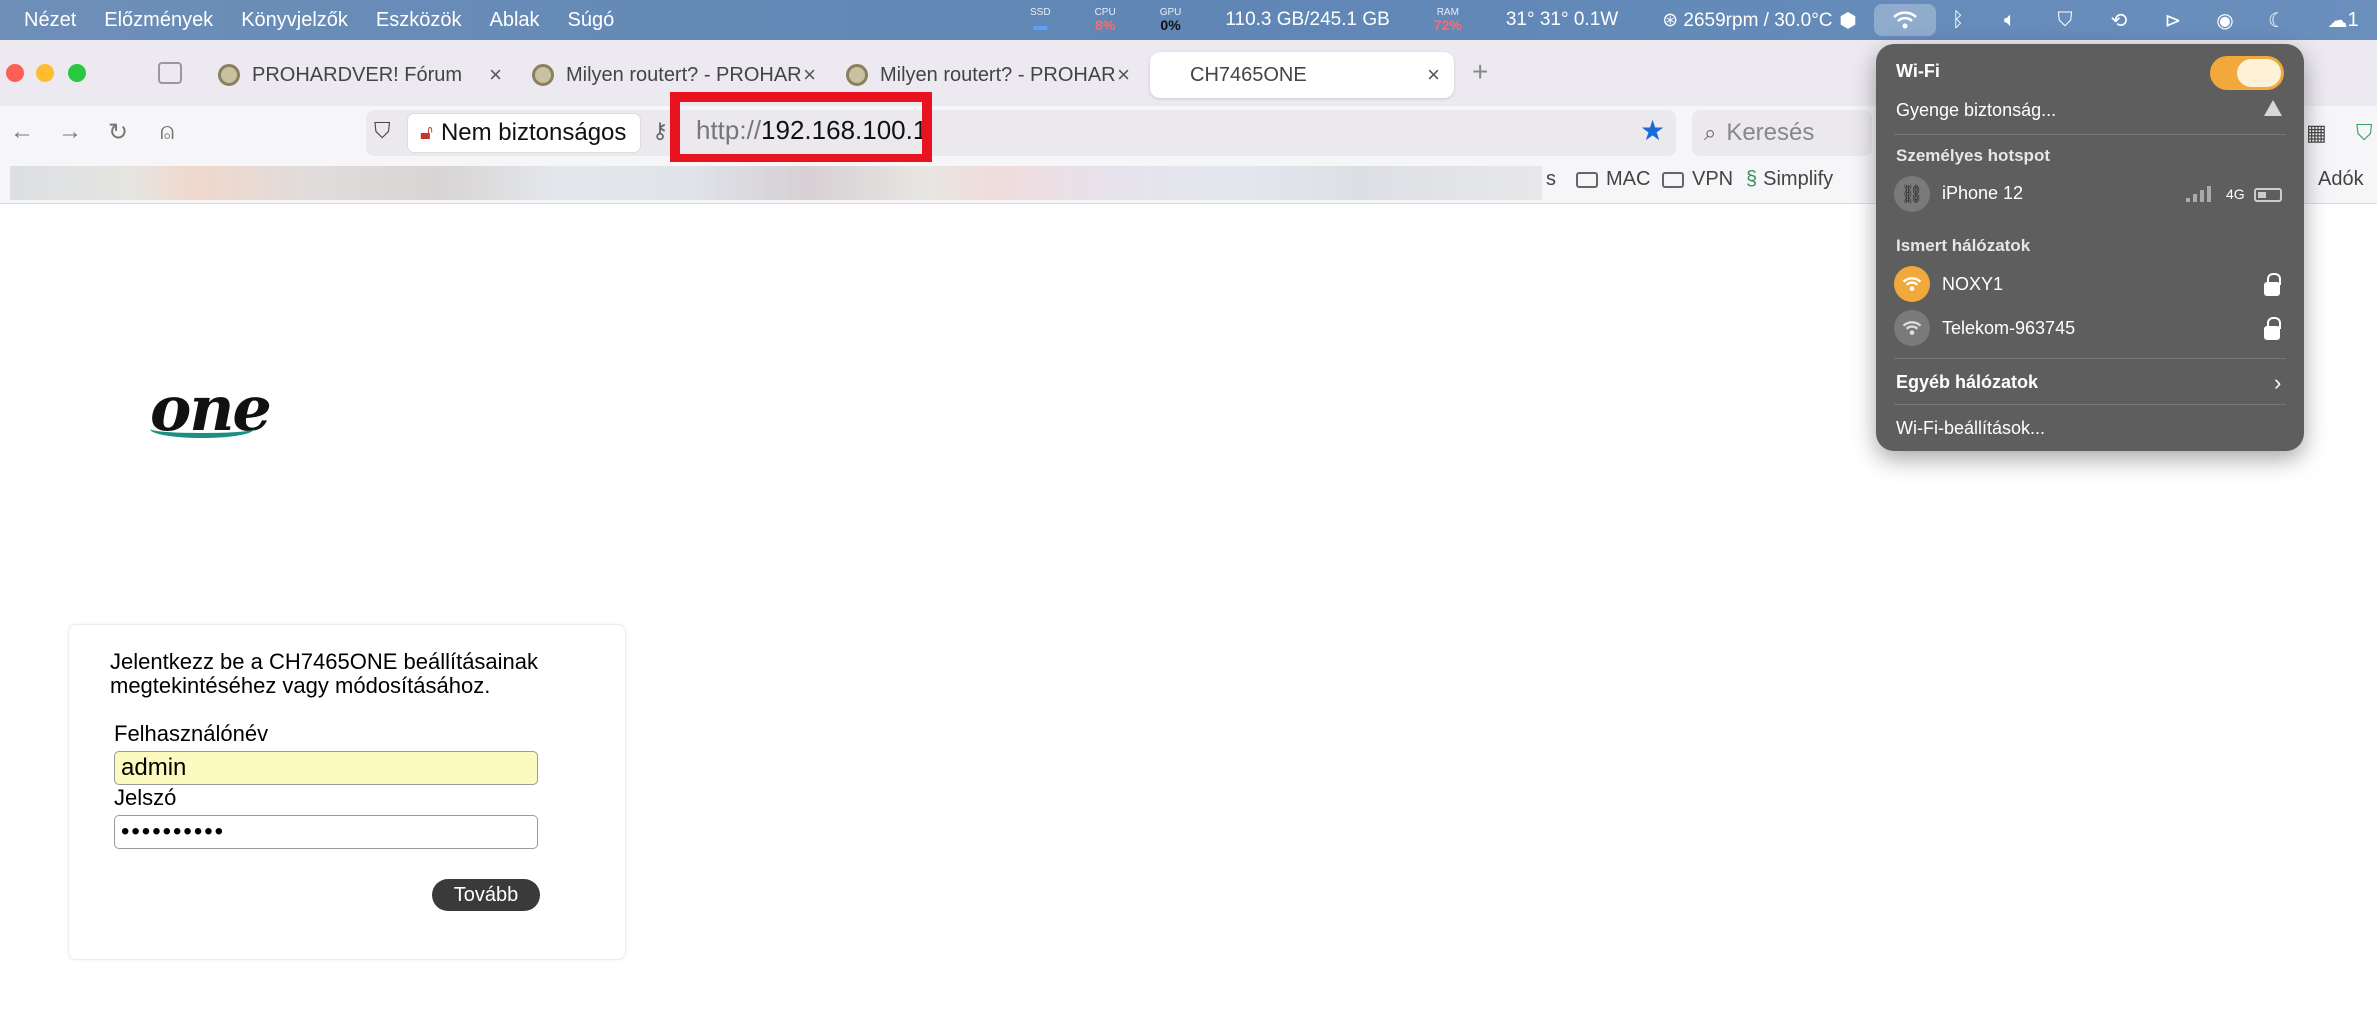 The width and height of the screenshot is (2377, 1015). Describe the element at coordinates (2277, 383) in the screenshot. I see `chevron-right-icon: ›` at that location.